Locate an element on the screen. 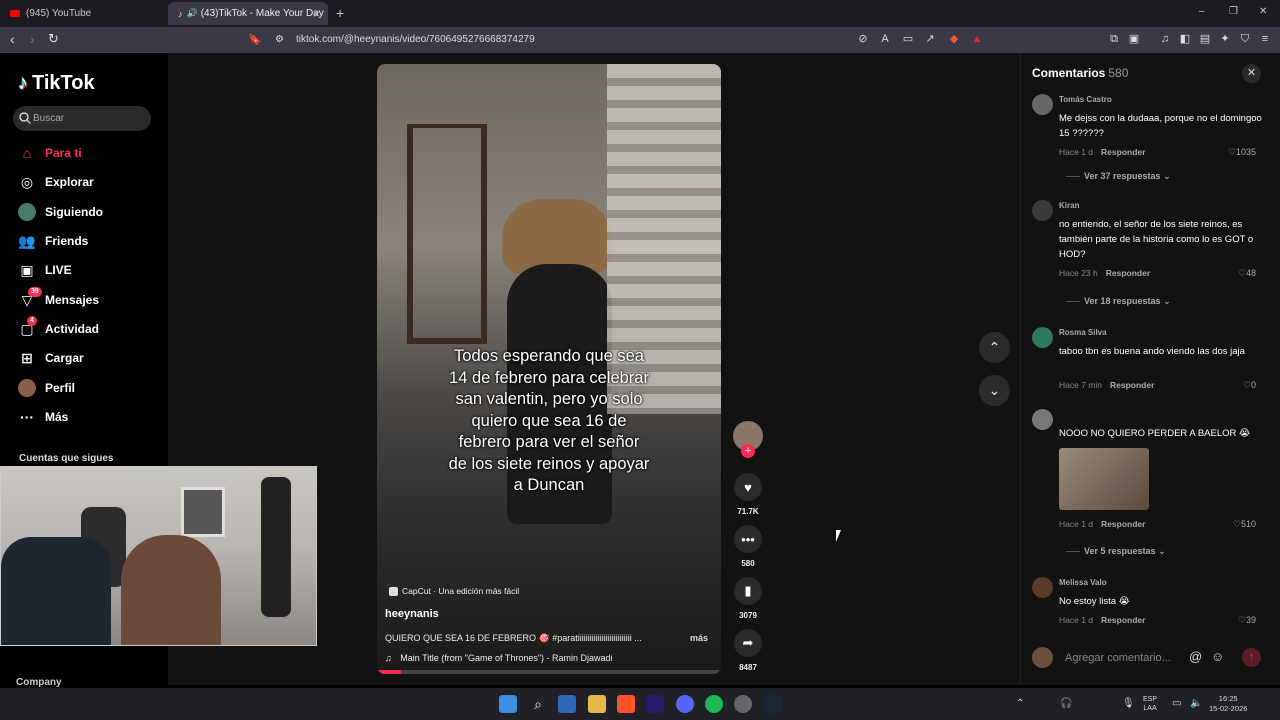  follow-plus-icon: + is located at coordinates (748, 451).